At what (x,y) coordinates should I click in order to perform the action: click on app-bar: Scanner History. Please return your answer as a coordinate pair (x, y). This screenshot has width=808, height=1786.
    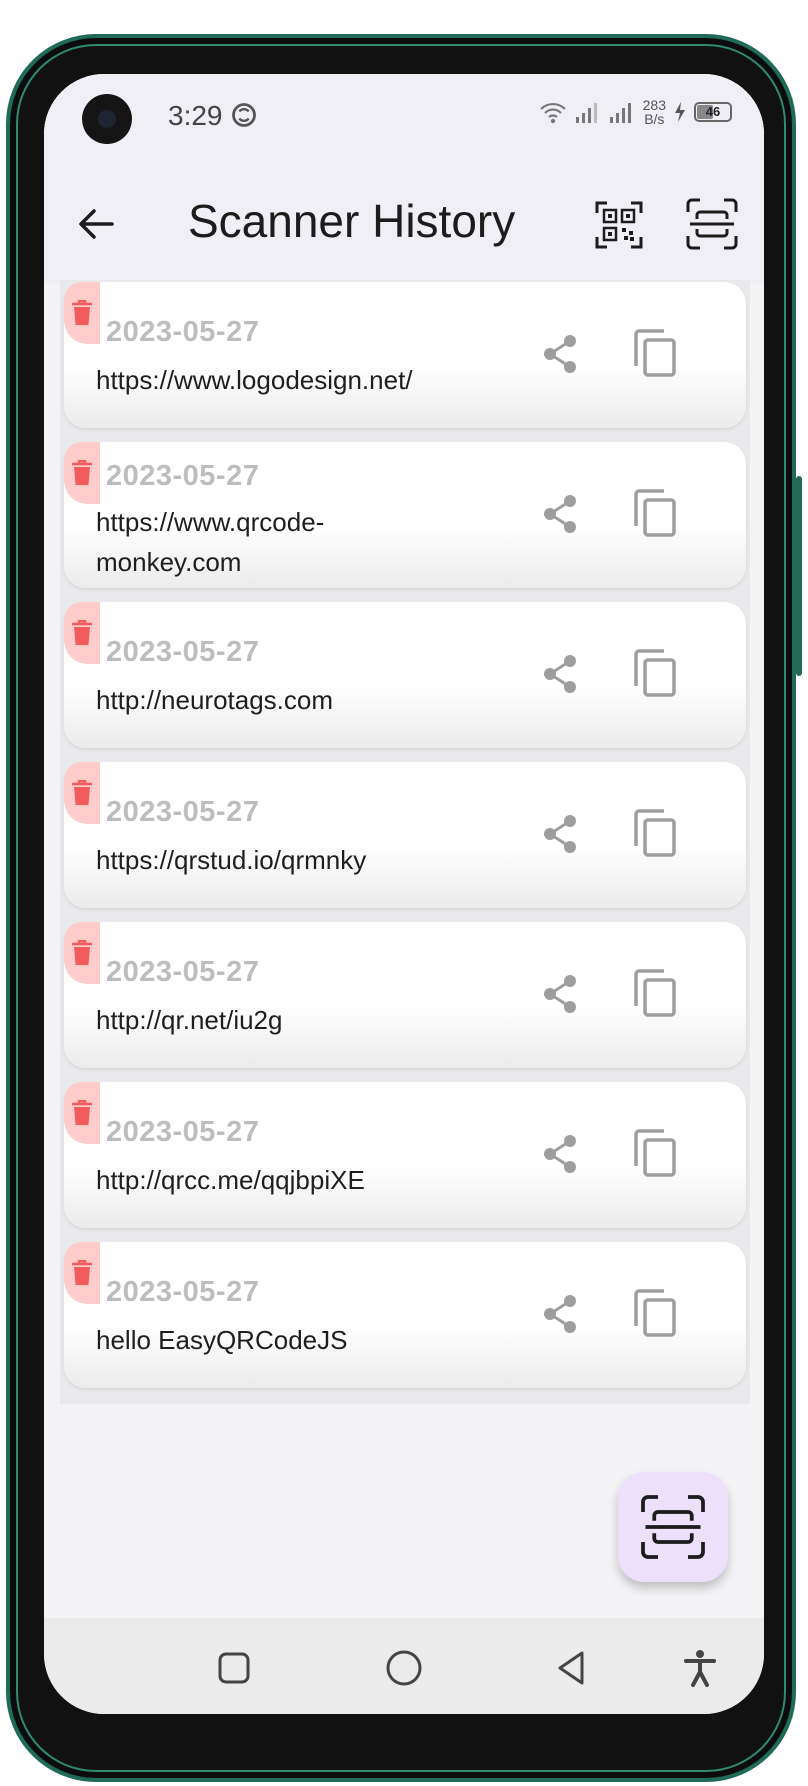
    Looking at the image, I should click on (404, 224).